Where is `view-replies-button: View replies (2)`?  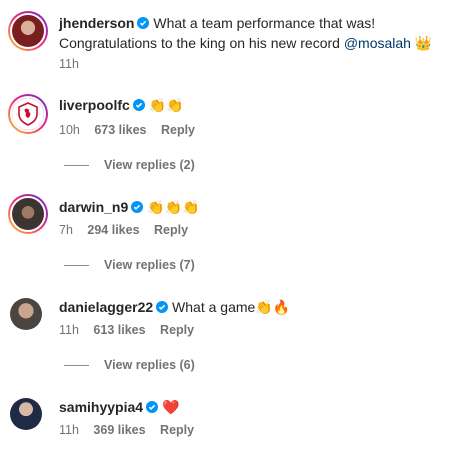 view-replies-button: View replies (2) is located at coordinates (129, 165).